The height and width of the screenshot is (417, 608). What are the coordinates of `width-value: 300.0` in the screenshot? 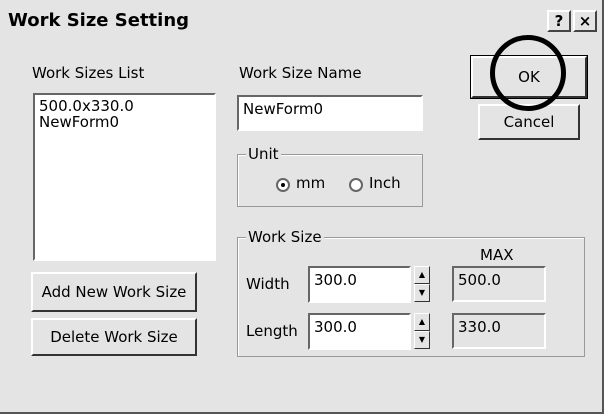 It's located at (335, 280).